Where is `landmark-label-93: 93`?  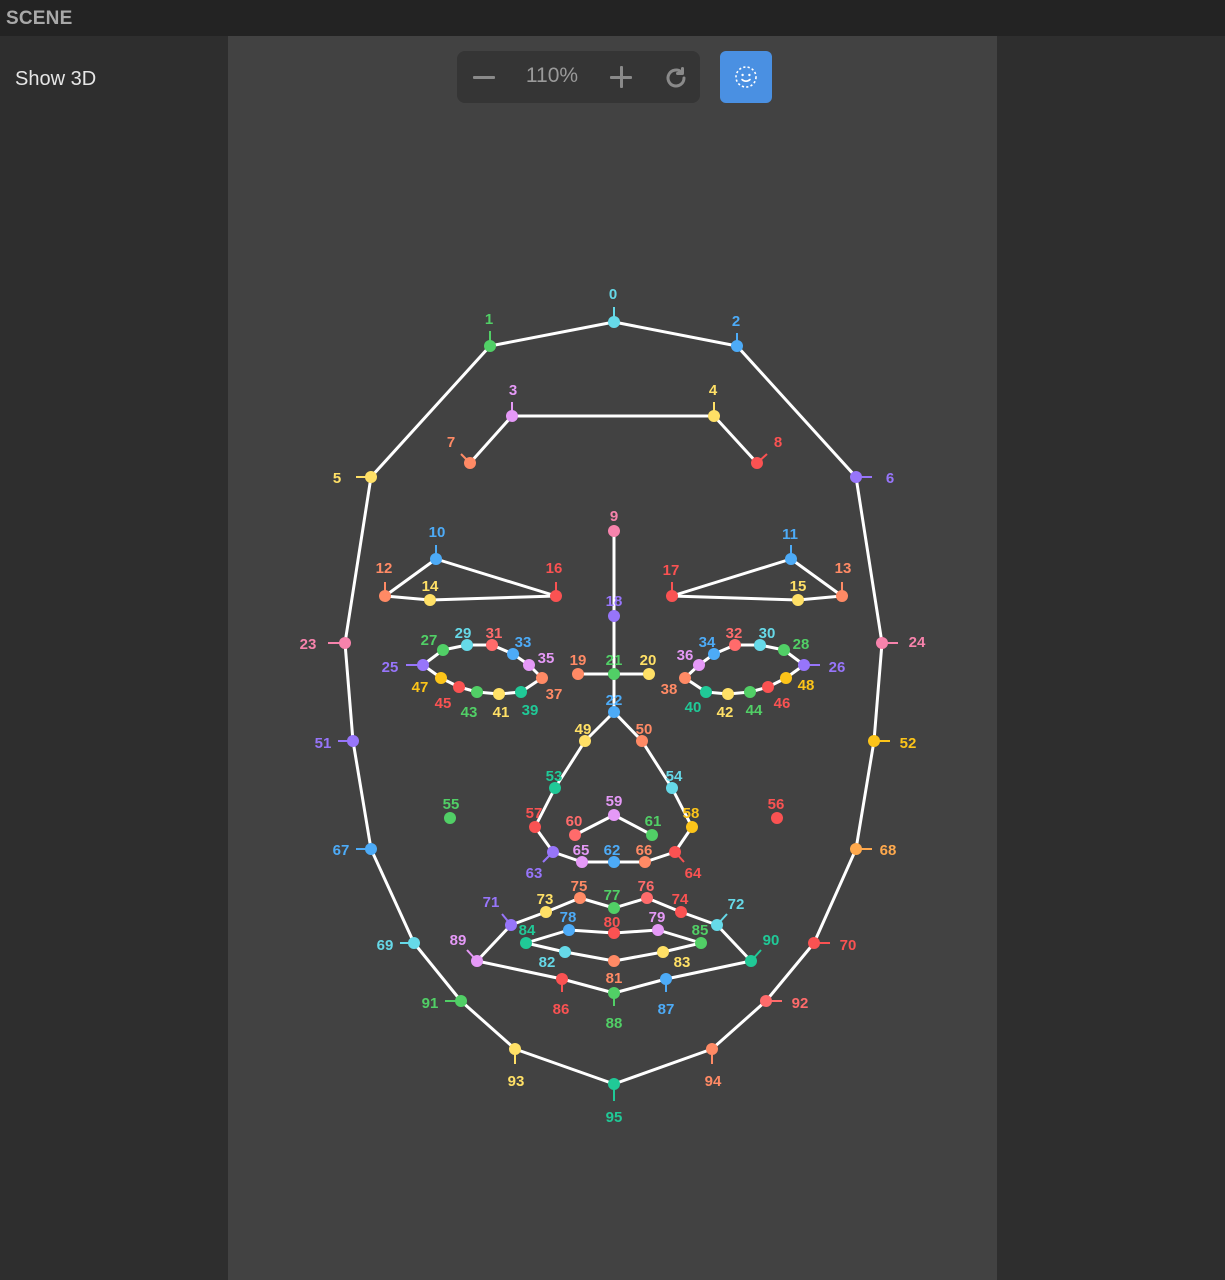 landmark-label-93: 93 is located at coordinates (516, 1081).